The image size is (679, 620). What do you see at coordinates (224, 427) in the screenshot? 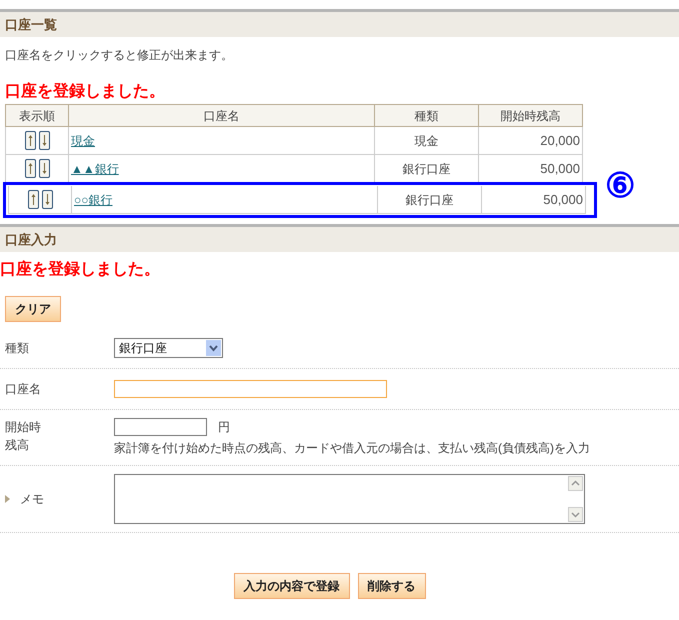
I see `unit-label: 円` at bounding box center [224, 427].